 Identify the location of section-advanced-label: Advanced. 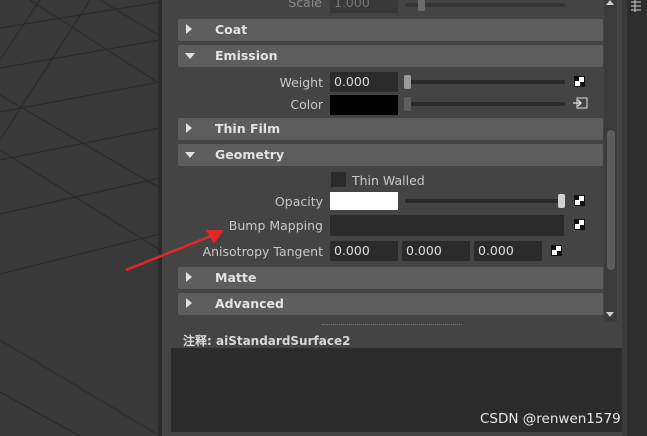
(249, 303).